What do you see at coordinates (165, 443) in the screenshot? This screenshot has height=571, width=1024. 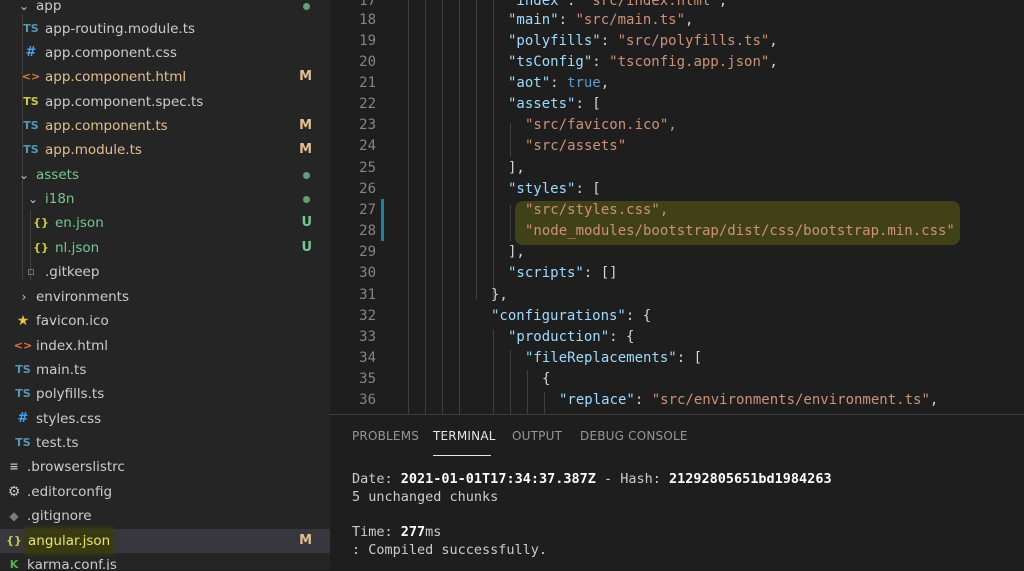 I see `explorer-item-test-ts: TS test.ts` at bounding box center [165, 443].